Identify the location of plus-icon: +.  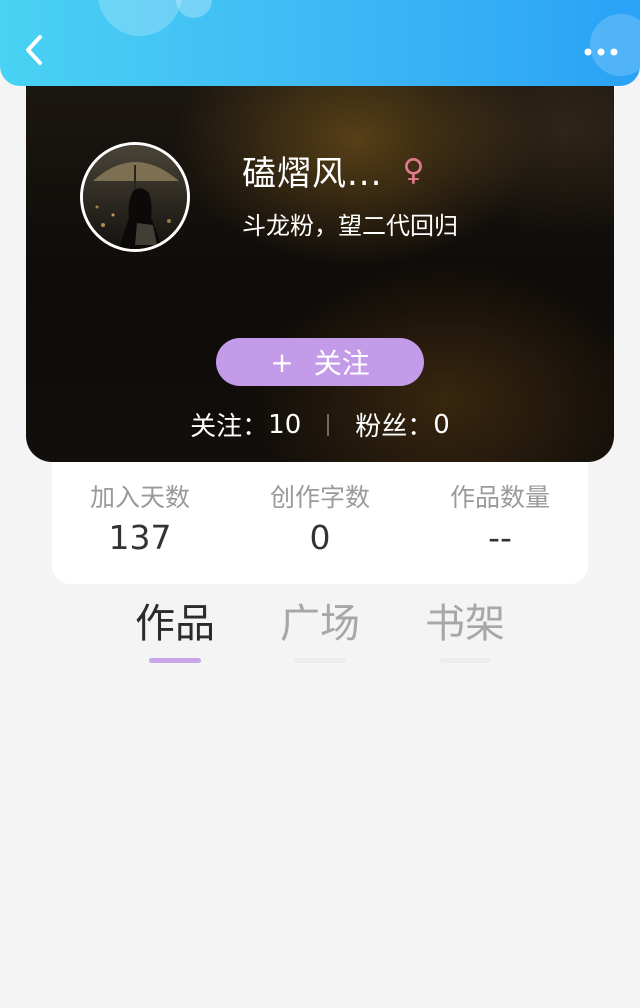
(282, 362).